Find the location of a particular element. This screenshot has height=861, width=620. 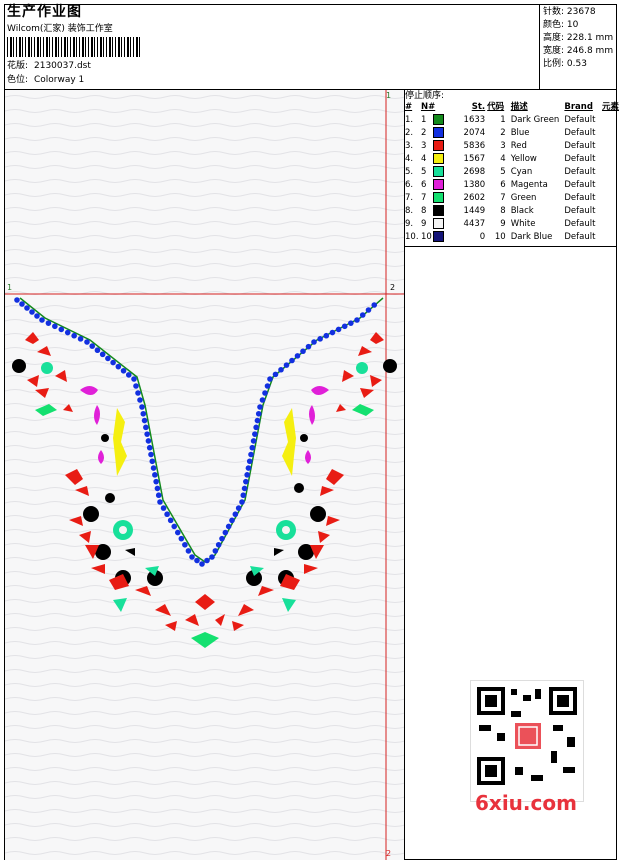

row-needle: 1 is located at coordinates (435, 119).